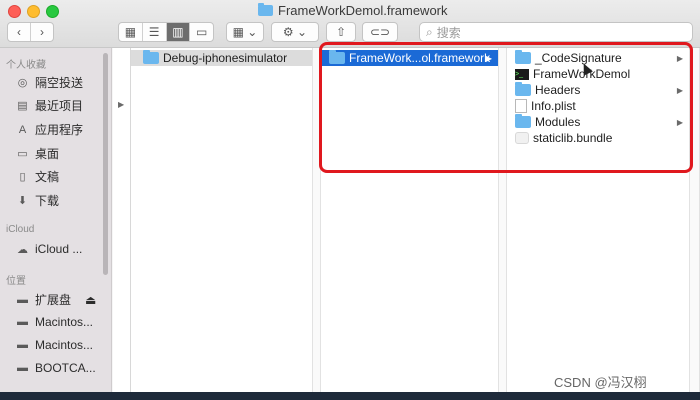 This screenshot has width=700, height=400. I want to click on list-item-codesignature: _CodeSignature ▶, so click(598, 58).